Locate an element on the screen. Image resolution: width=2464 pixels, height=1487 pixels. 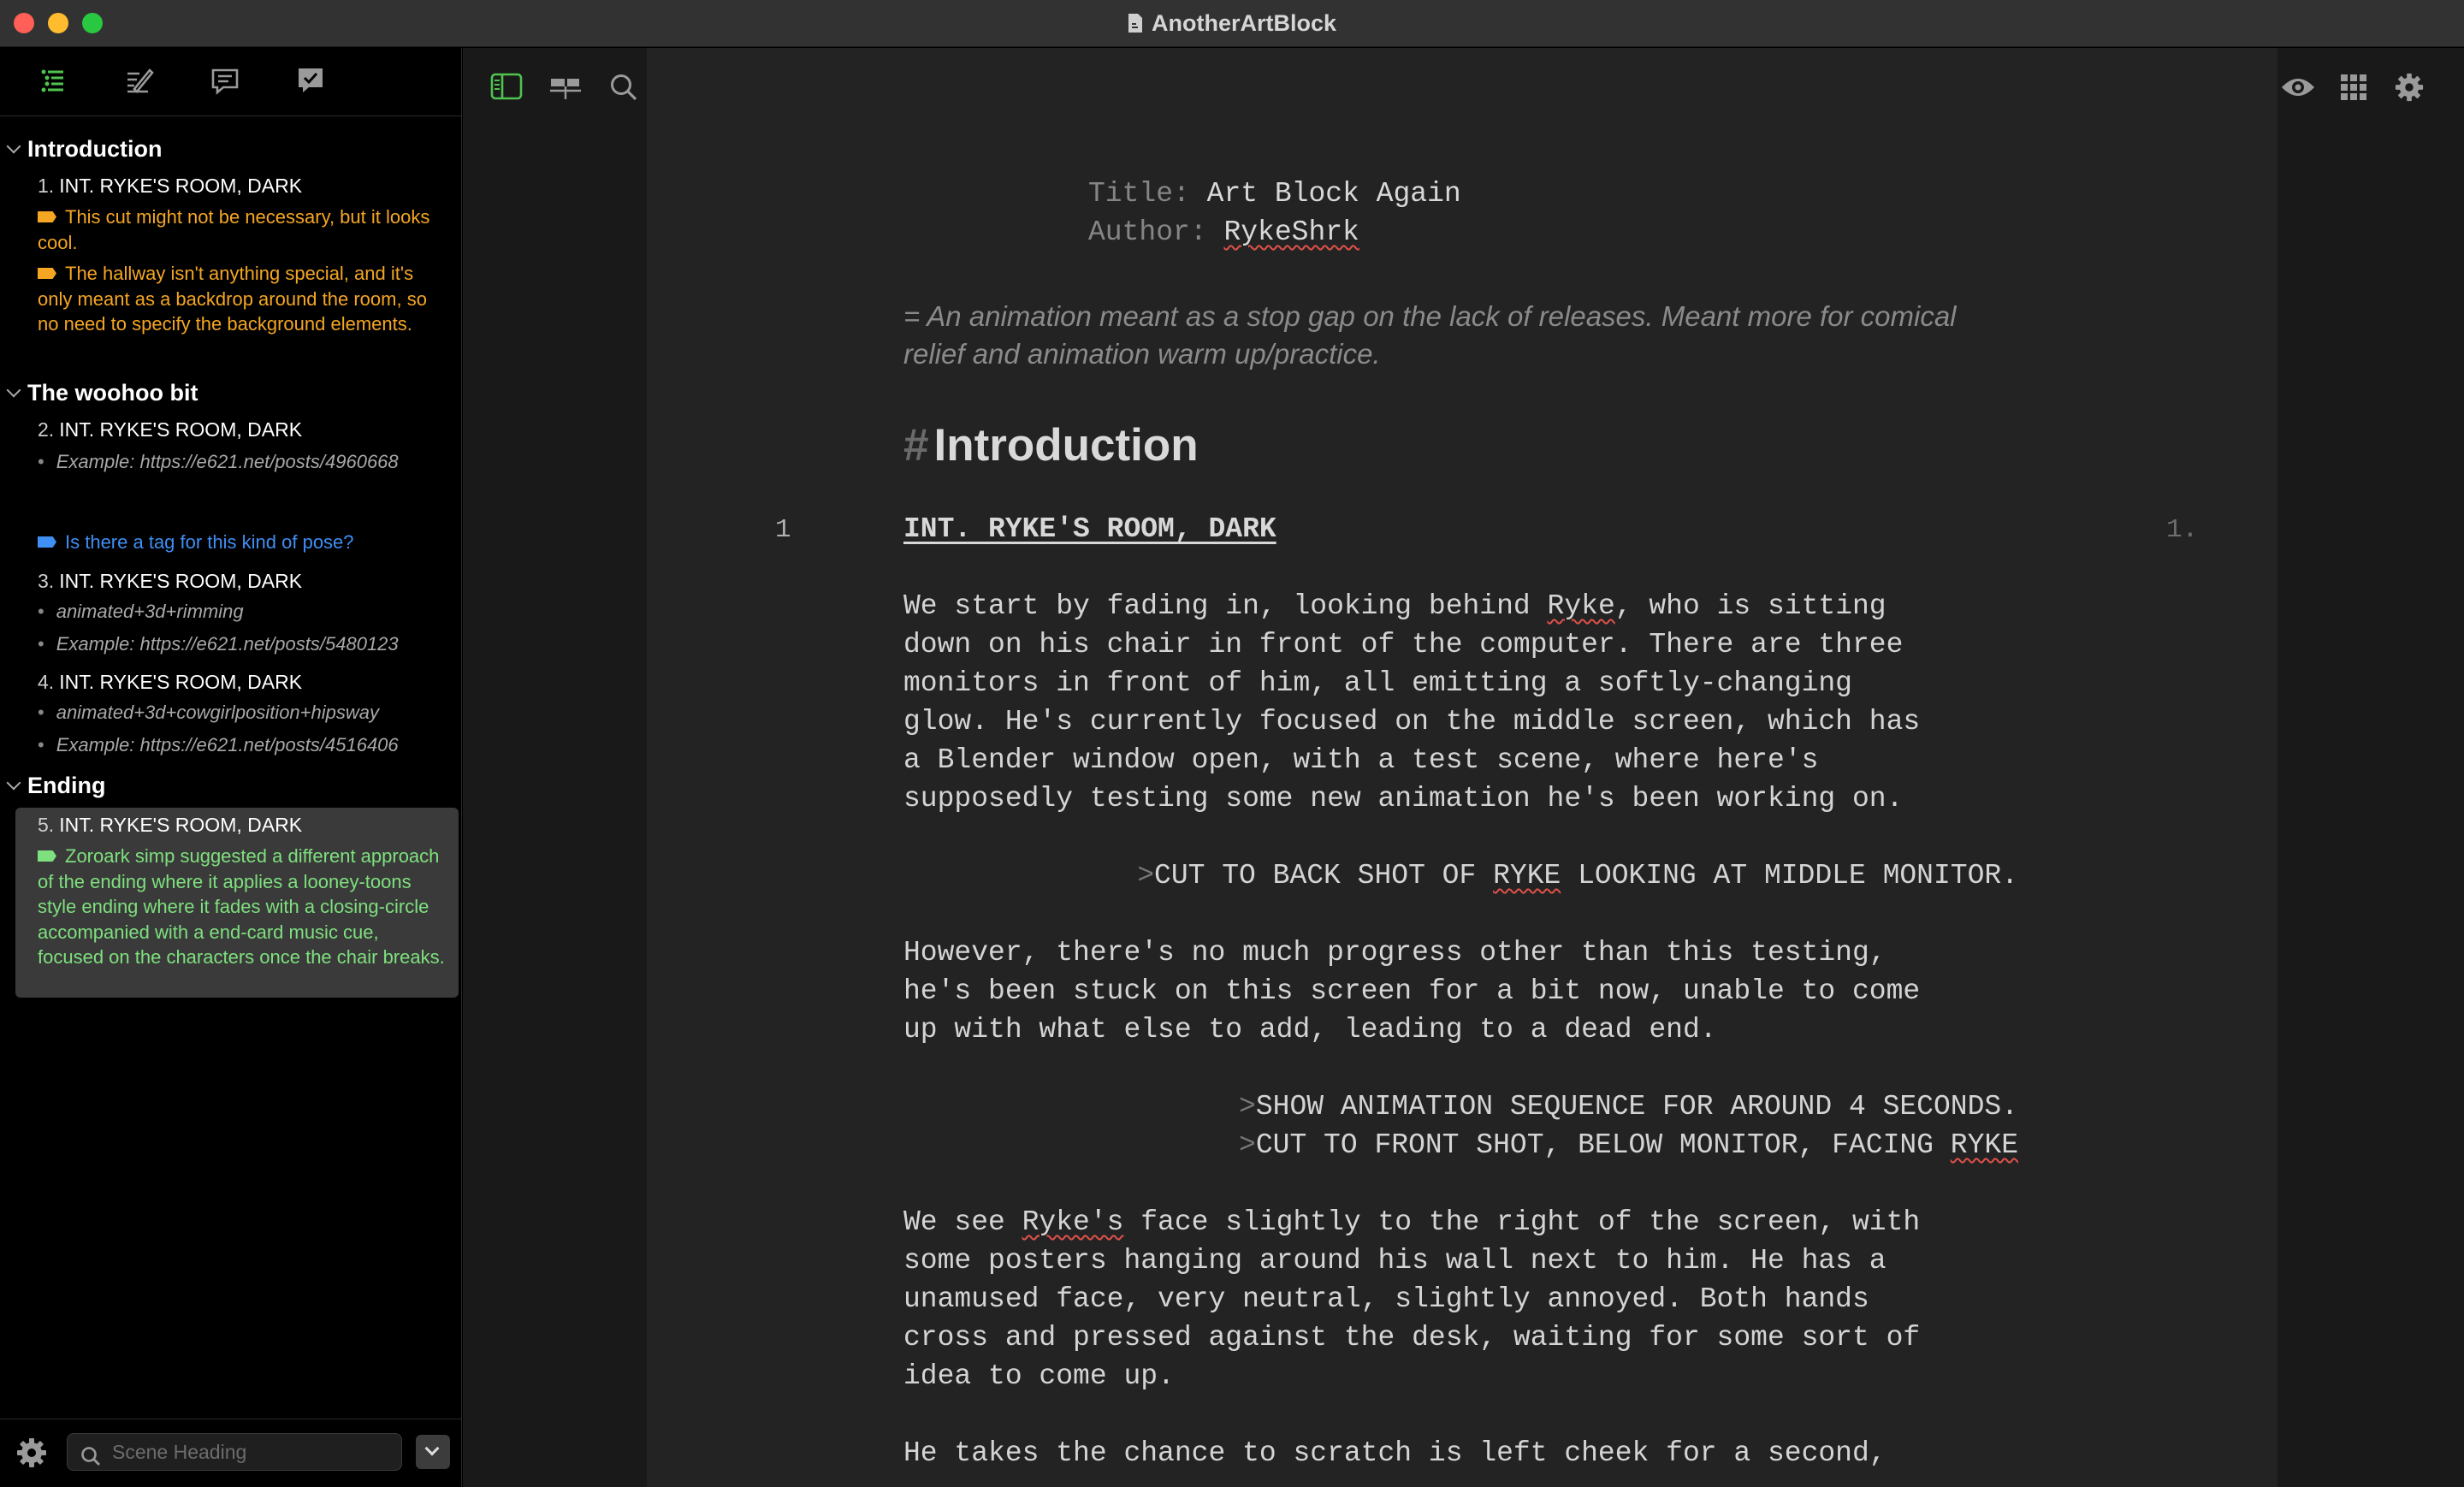
outline-scene-4: 4. INT. RYKE'S ROOM, DARK is located at coordinates (170, 682).